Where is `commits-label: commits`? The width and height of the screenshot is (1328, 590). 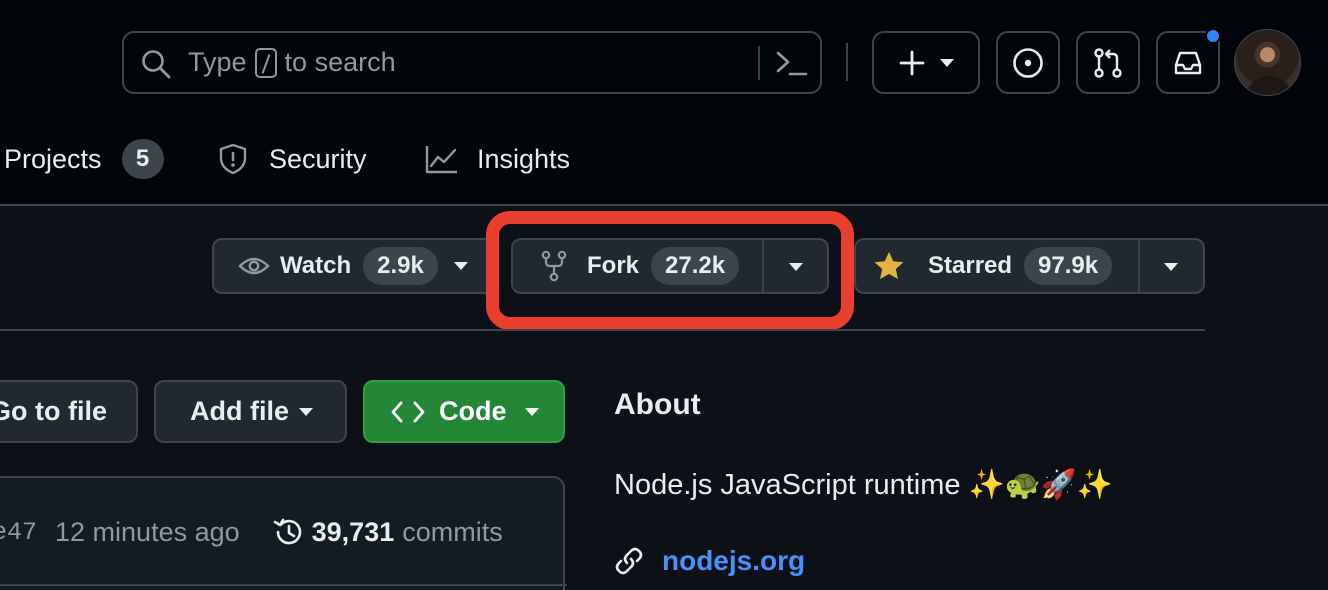 commits-label: commits is located at coordinates (452, 532).